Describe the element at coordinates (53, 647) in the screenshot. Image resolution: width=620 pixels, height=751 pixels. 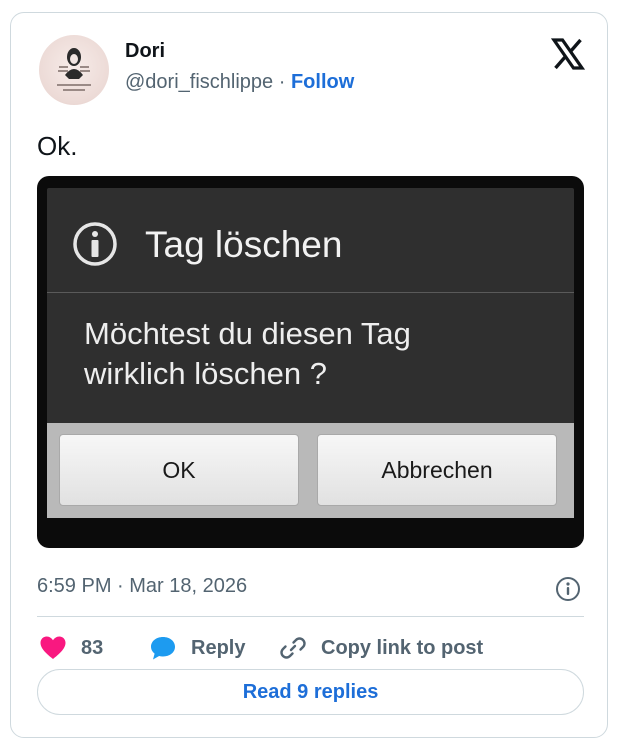
I see `heart-icon` at that location.